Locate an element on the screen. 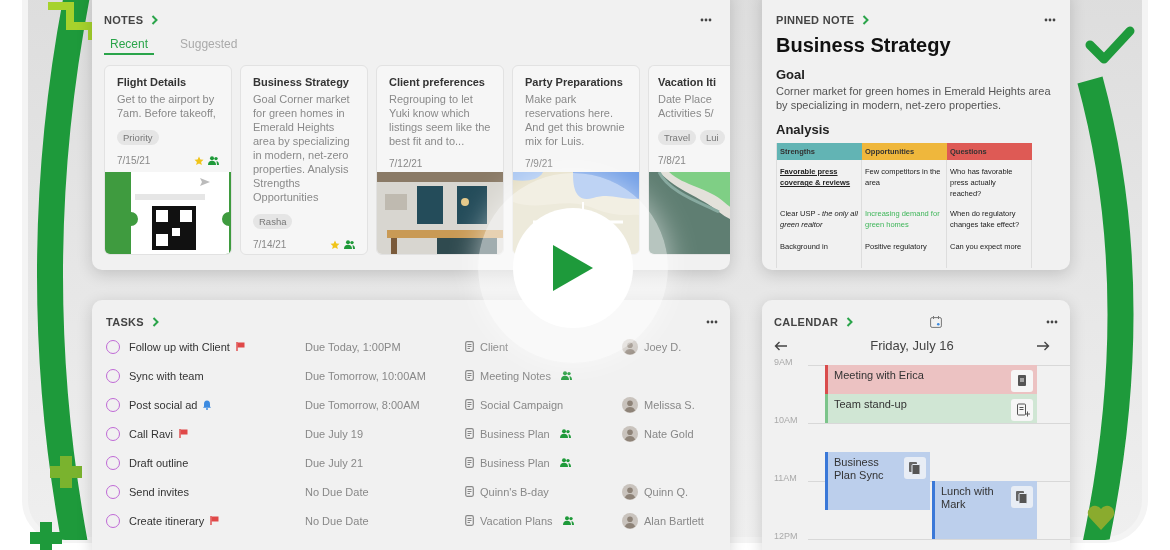 This screenshot has width=1170, height=550. calendar-event: Team stand-up is located at coordinates (931, 408).